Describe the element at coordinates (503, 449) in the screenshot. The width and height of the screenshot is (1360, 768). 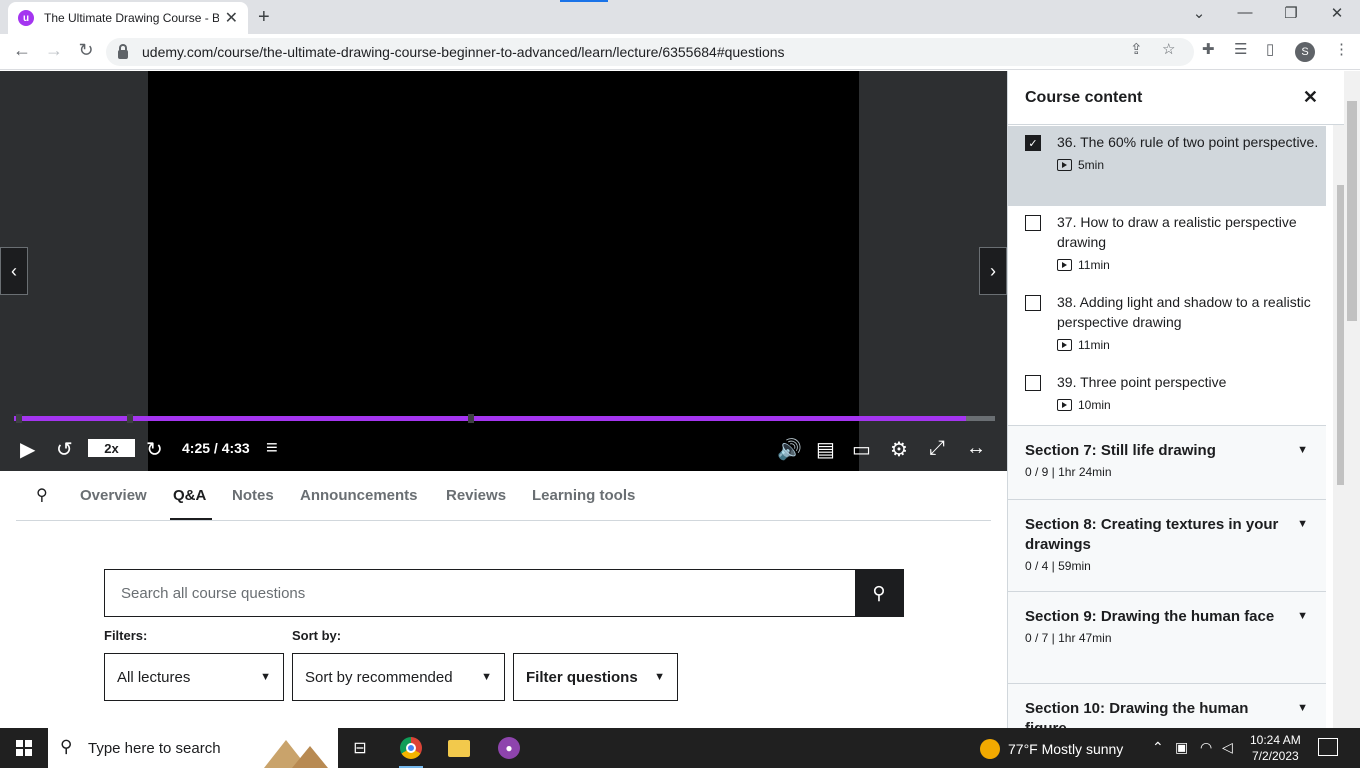
I see `video-controls: ▶ ↺ 2x ↻ 4:25 / 4:33 ≡ 🔊 ▤ ▭ ⚙ ⤢ ↔` at that location.